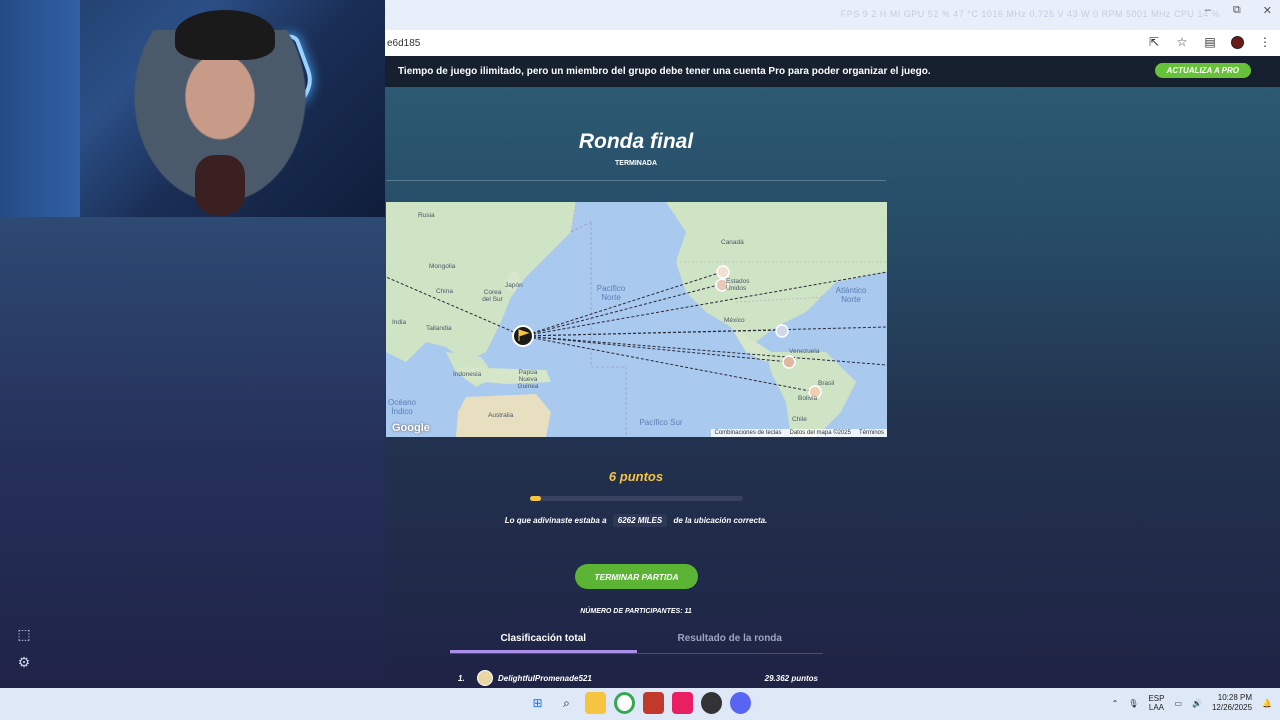  What do you see at coordinates (804, 351) in the screenshot?
I see `map-label-venezuela: Venezuela` at bounding box center [804, 351].